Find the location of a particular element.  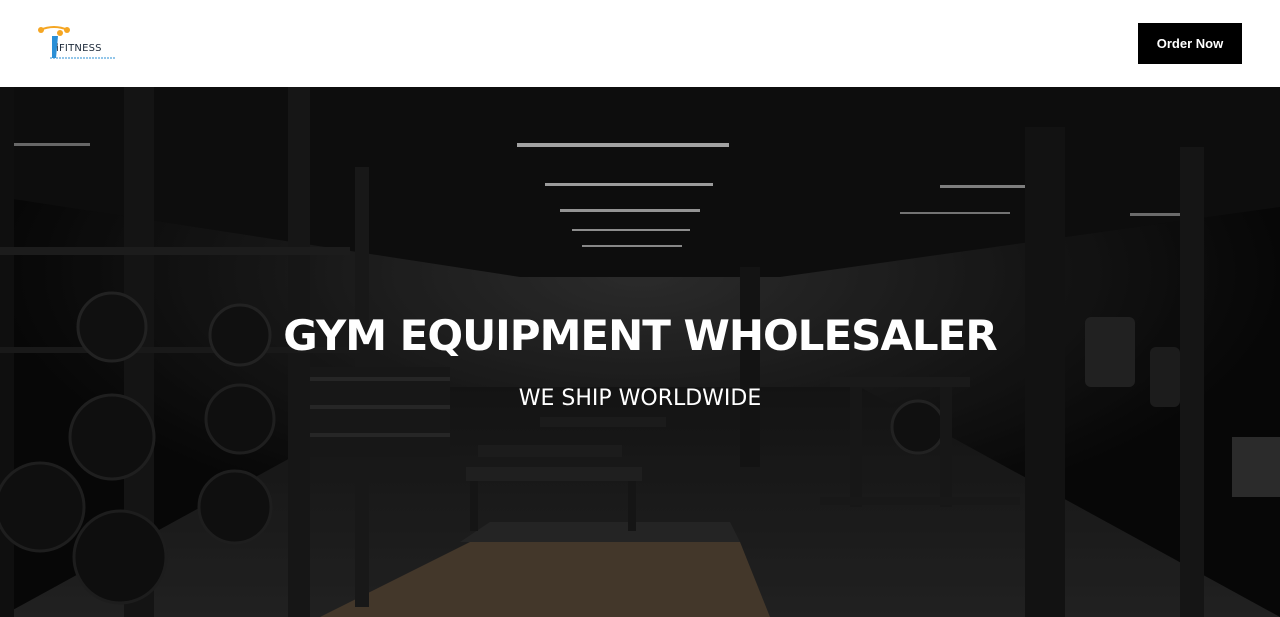

order-now-button: Order Now is located at coordinates (1190, 43).